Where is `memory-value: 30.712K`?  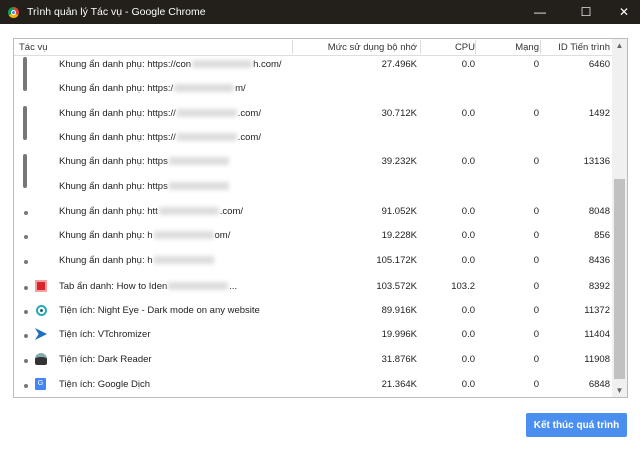 memory-value: 30.712K is located at coordinates (399, 113).